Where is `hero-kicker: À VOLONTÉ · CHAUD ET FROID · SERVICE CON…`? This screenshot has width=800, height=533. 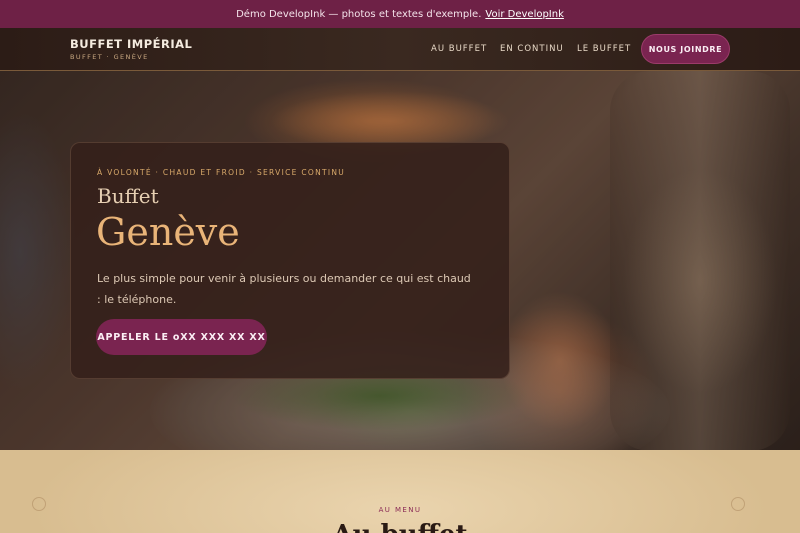
hero-kicker: À VOLONTÉ · CHAUD ET FROID · SERVICE CON… is located at coordinates (221, 172).